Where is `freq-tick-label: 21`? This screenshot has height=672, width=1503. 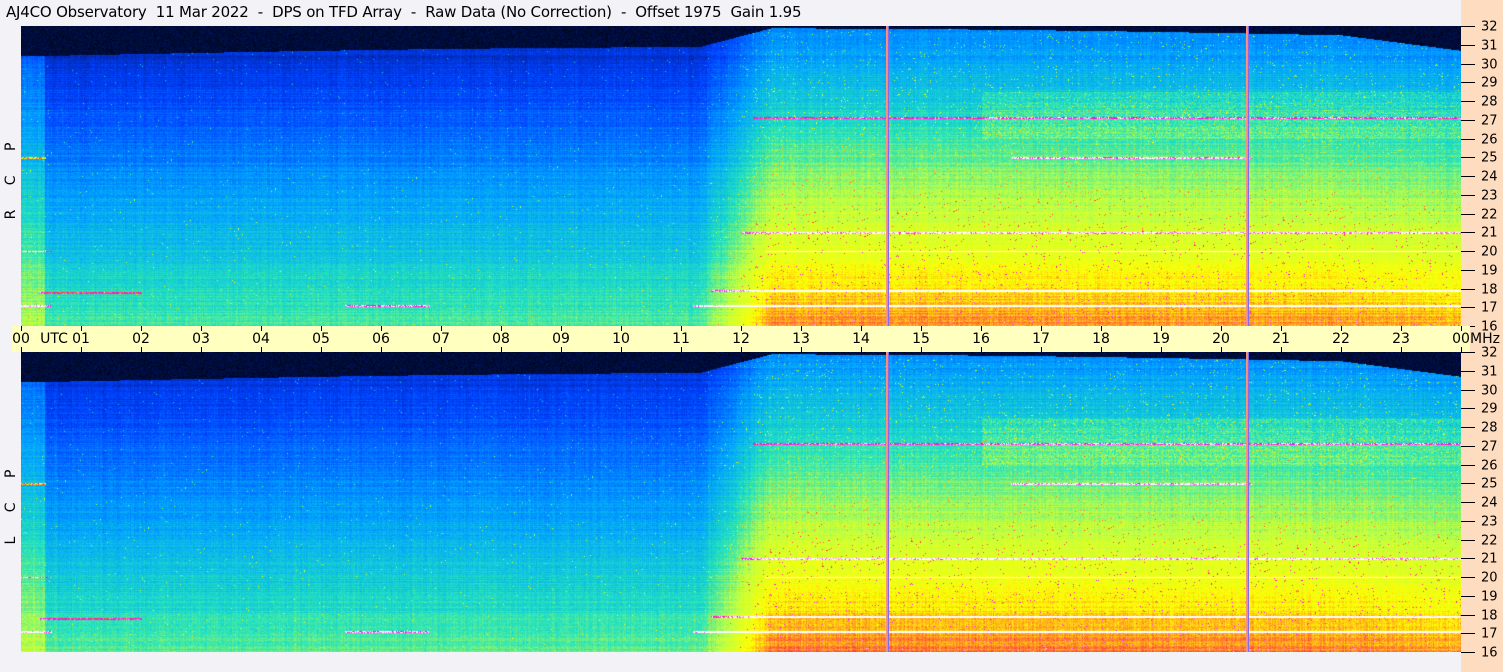 freq-tick-label: 21 is located at coordinates (1489, 233).